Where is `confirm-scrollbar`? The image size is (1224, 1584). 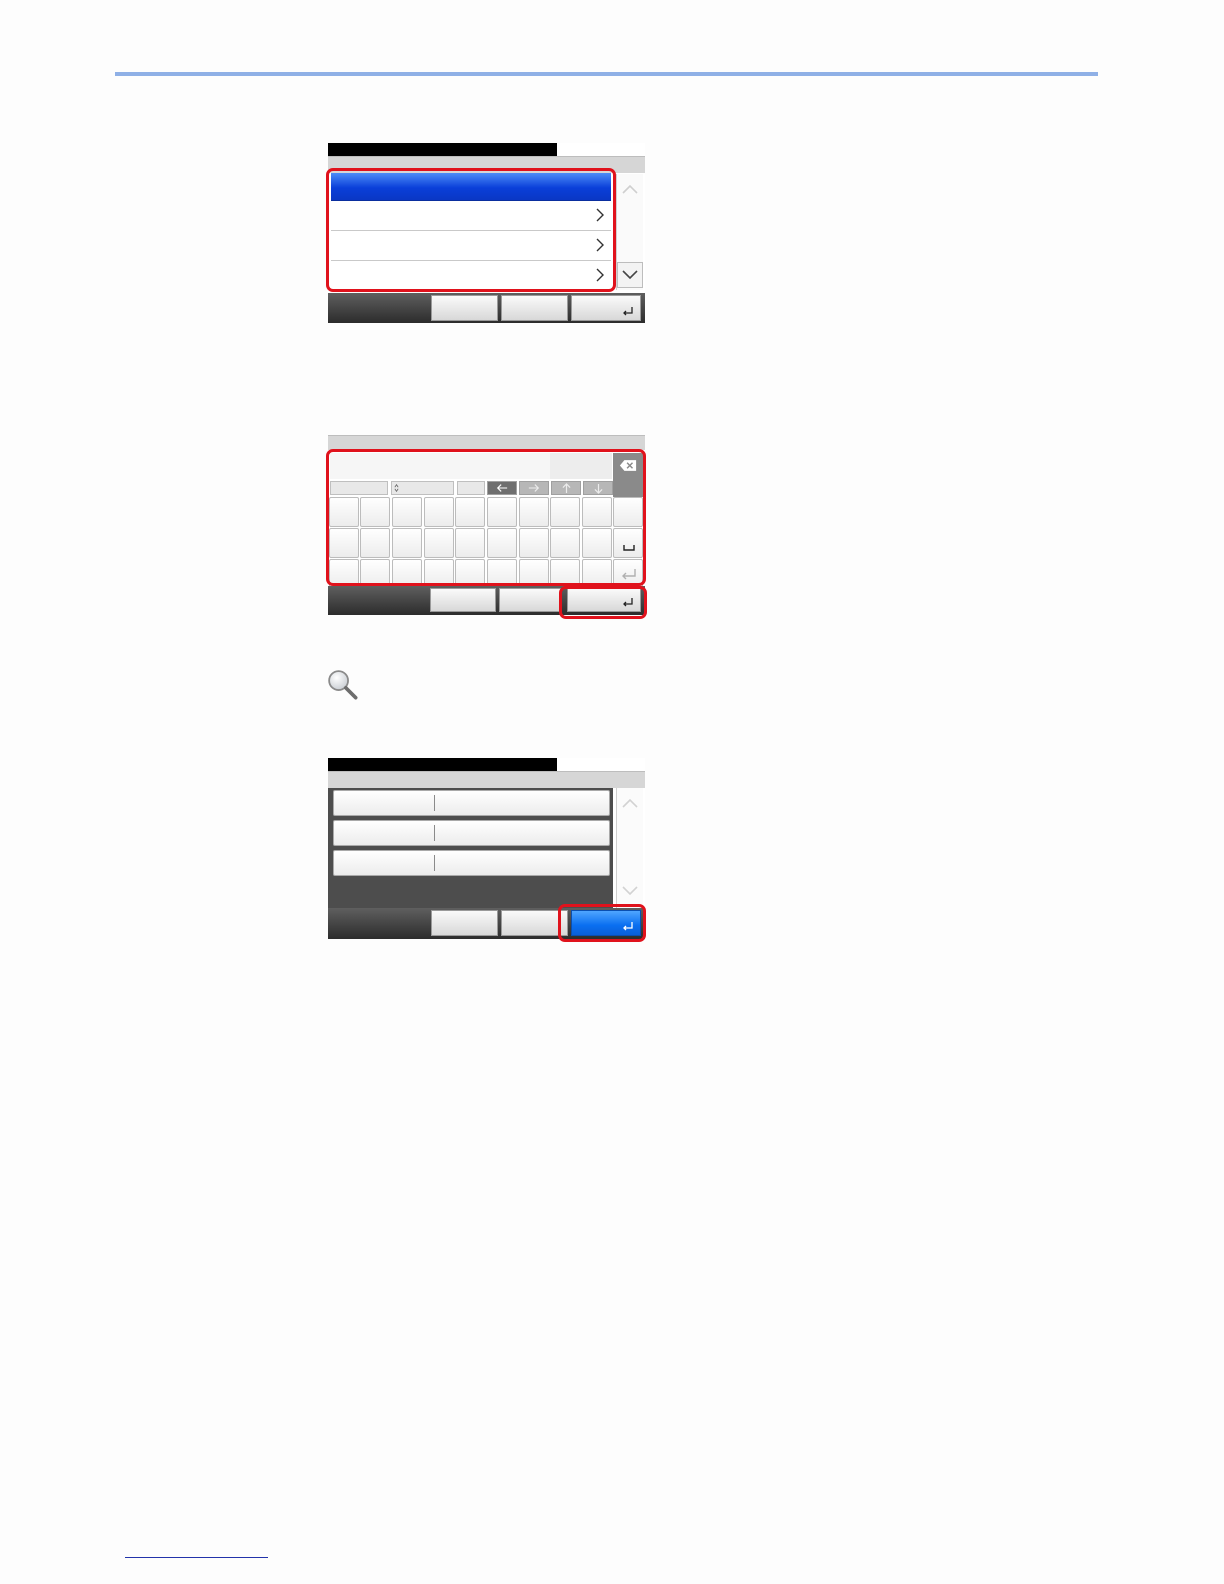 confirm-scrollbar is located at coordinates (629, 848).